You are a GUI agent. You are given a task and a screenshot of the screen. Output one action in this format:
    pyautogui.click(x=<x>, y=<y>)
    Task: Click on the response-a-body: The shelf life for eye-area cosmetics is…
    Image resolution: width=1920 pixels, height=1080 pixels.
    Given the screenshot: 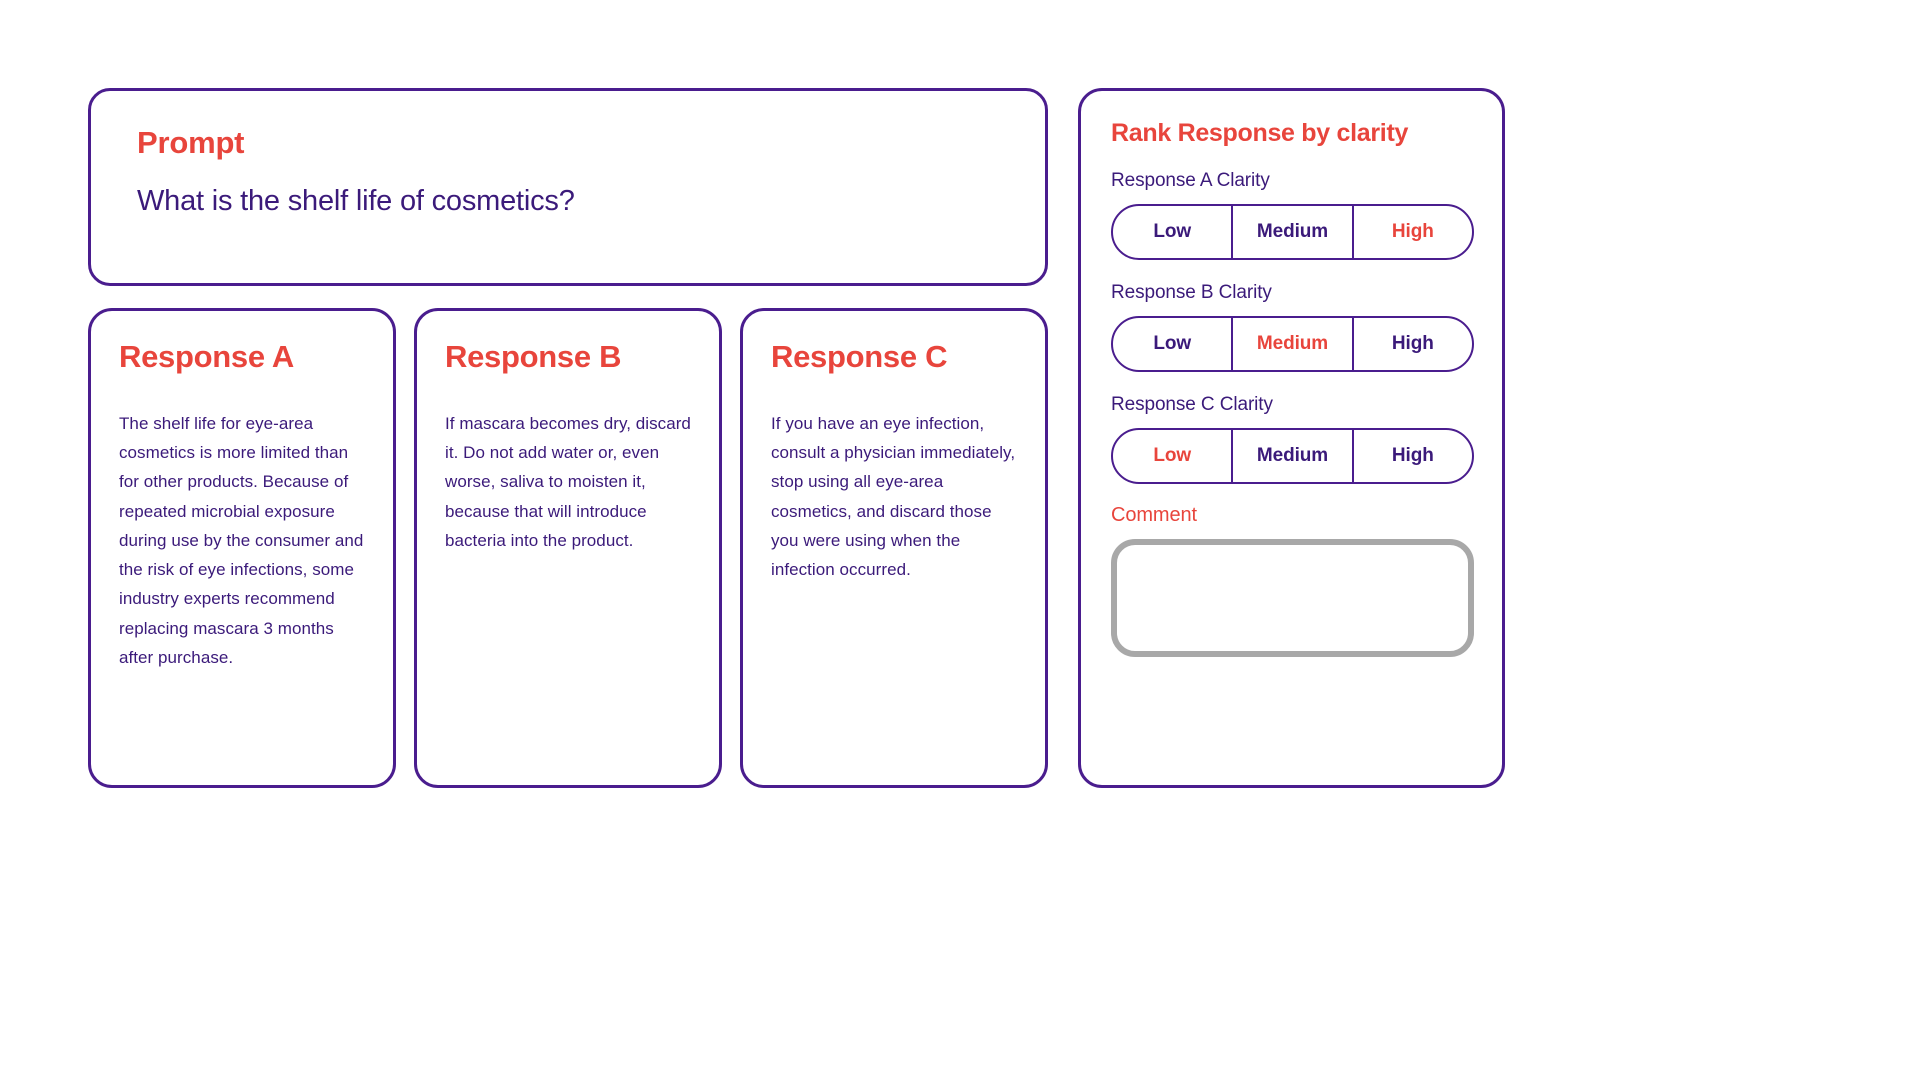 What is the action you would take?
    pyautogui.click(x=241, y=540)
    